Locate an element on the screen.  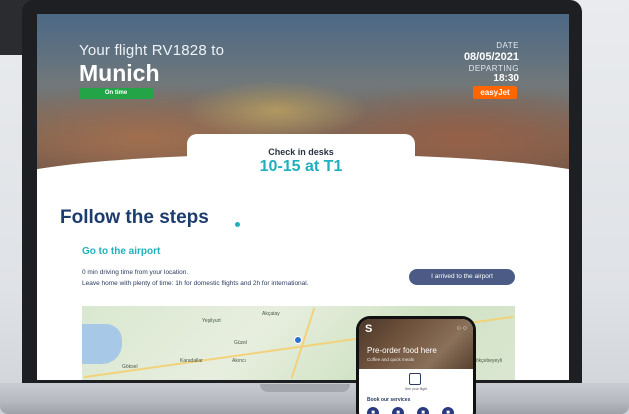
map-road is located at coordinates (303, 343).